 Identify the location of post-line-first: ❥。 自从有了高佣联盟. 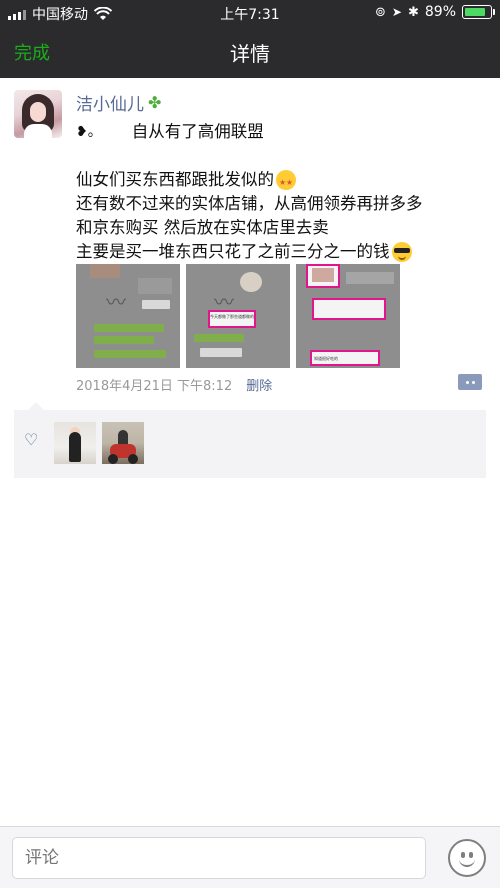
(281, 132).